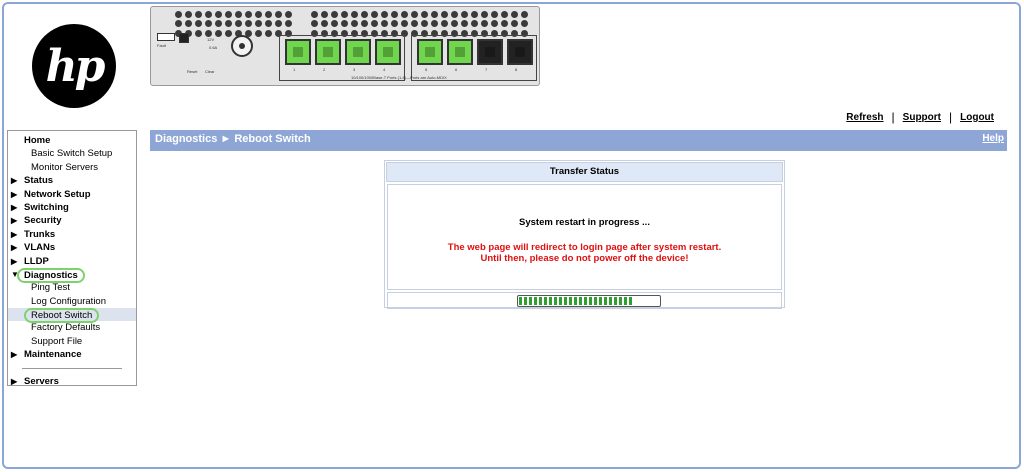  What do you see at coordinates (72, 220) in the screenshot?
I see `sidebar-item-security: ▶ Security` at bounding box center [72, 220].